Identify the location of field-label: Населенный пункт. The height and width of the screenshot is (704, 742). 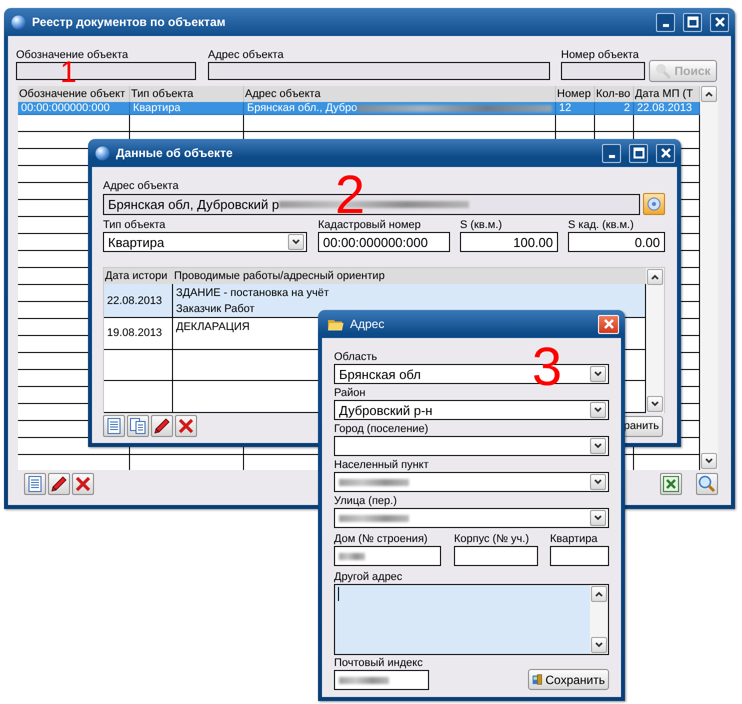
(382, 465).